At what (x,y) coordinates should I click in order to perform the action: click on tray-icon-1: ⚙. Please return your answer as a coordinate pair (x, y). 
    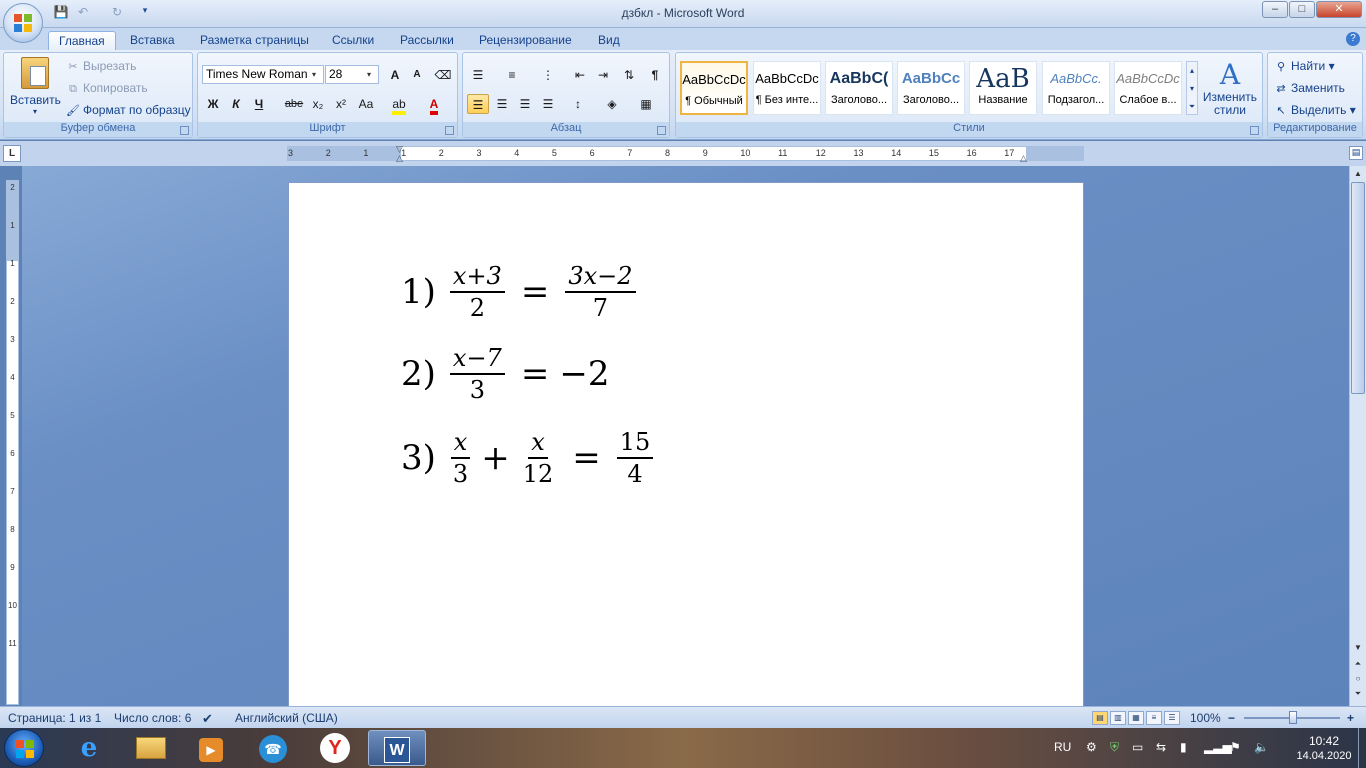
    Looking at the image, I should click on (1091, 747).